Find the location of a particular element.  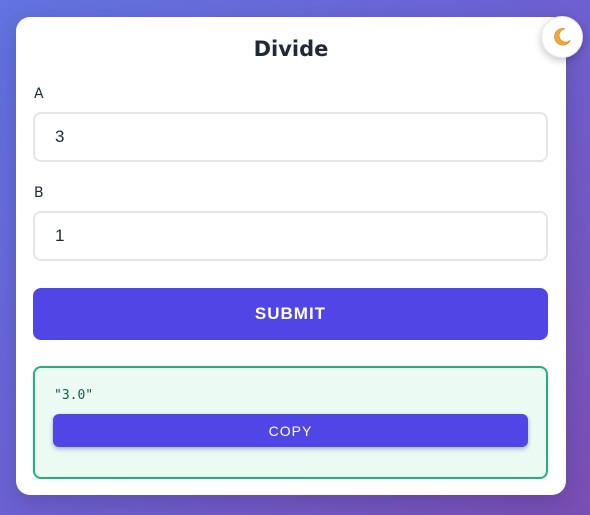

copy-button: COPY is located at coordinates (290, 430).